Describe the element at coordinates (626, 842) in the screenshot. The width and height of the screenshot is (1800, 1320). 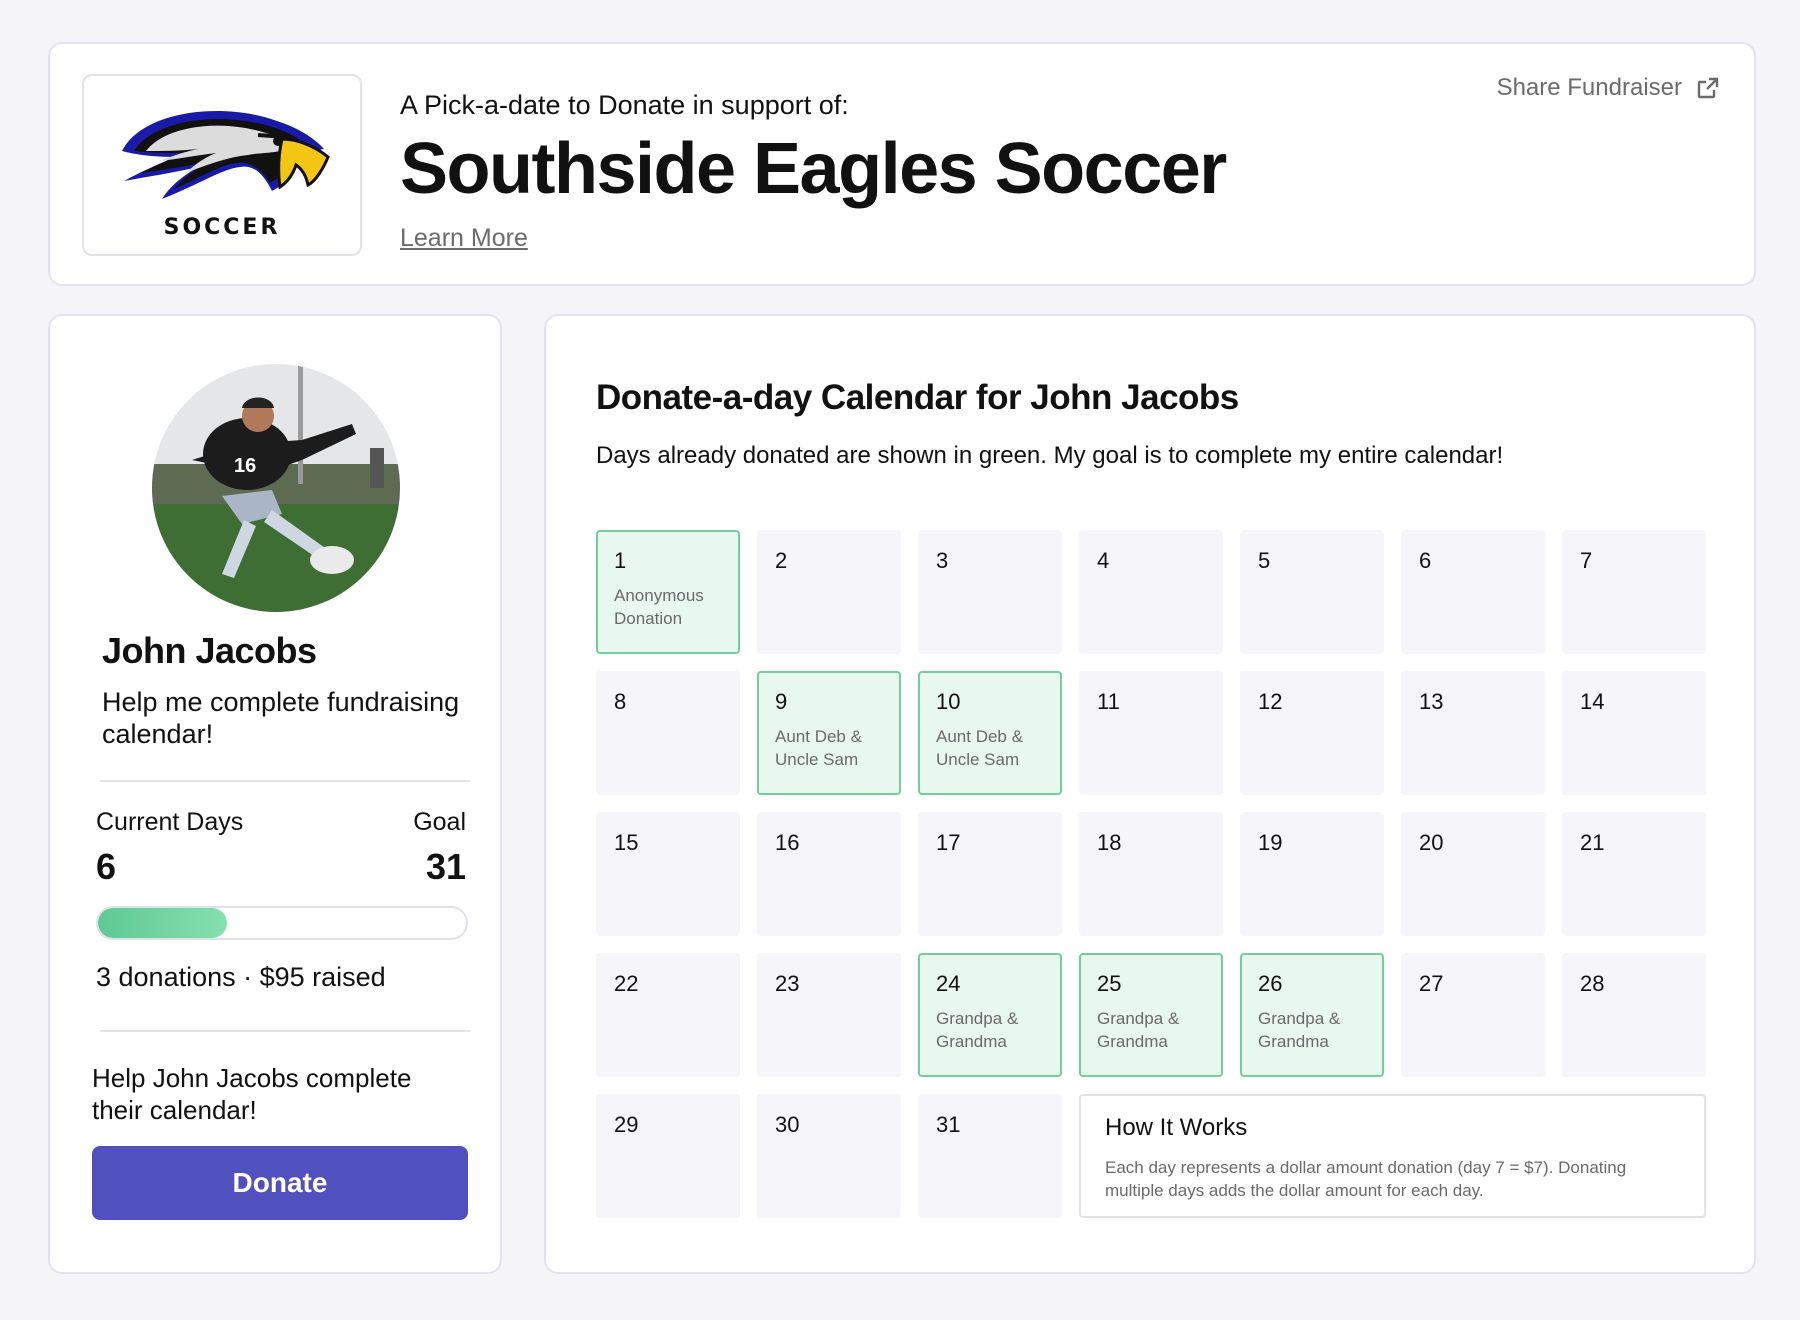
I see `day-number: 15` at that location.